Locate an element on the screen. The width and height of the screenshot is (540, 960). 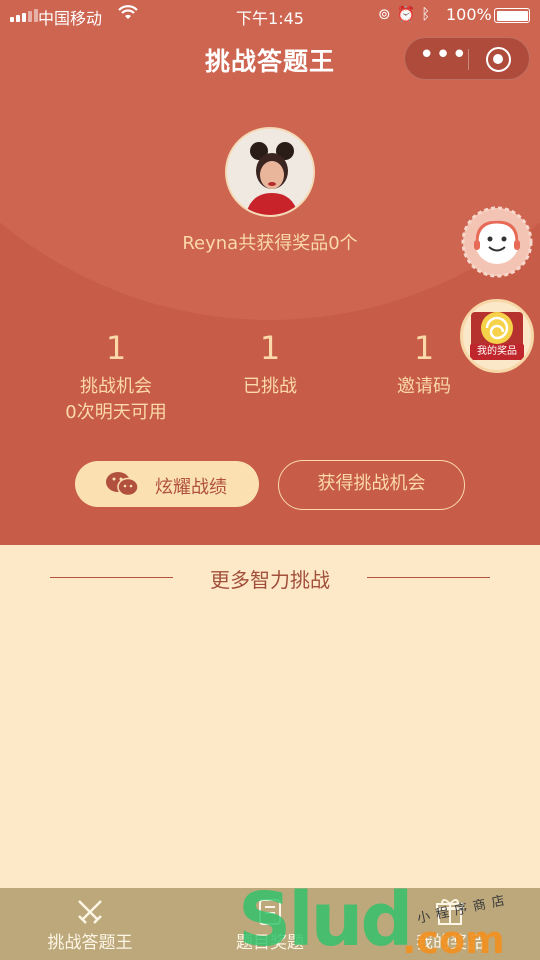
stat-label: 挑战机会 is located at coordinates (116, 386).